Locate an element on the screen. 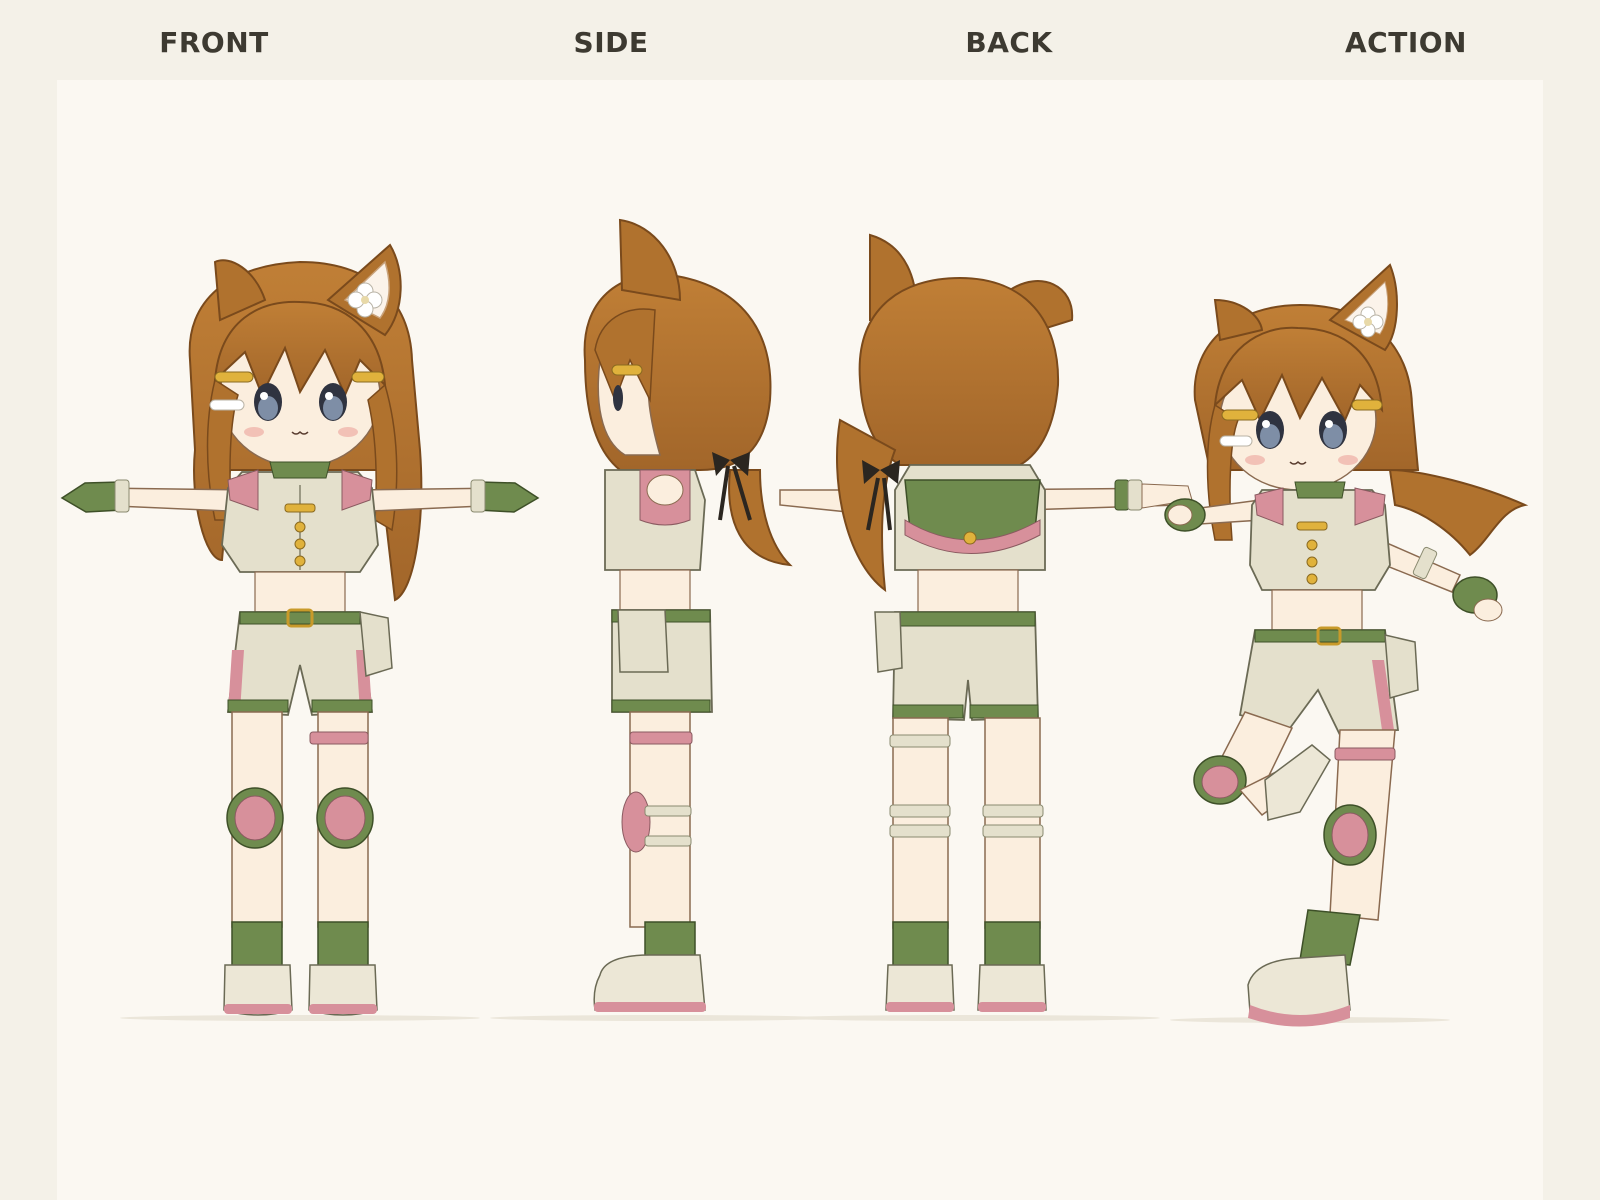 The image size is (1600, 1200). waist-pouch-icon is located at coordinates (376, 644).